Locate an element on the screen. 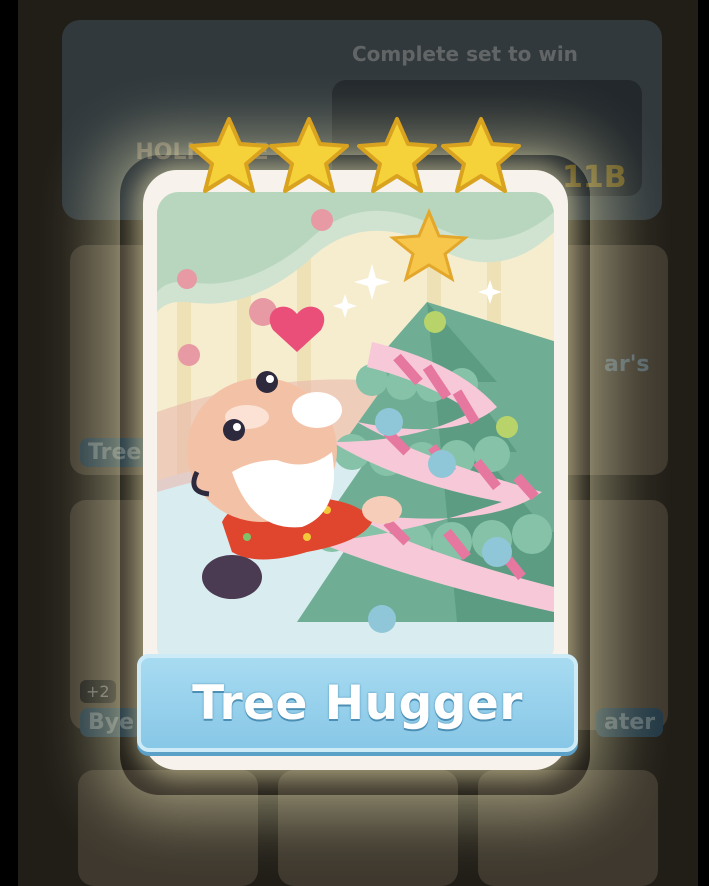 This screenshot has width=709, height=886. card-name: Tree Hugger is located at coordinates (357, 703).